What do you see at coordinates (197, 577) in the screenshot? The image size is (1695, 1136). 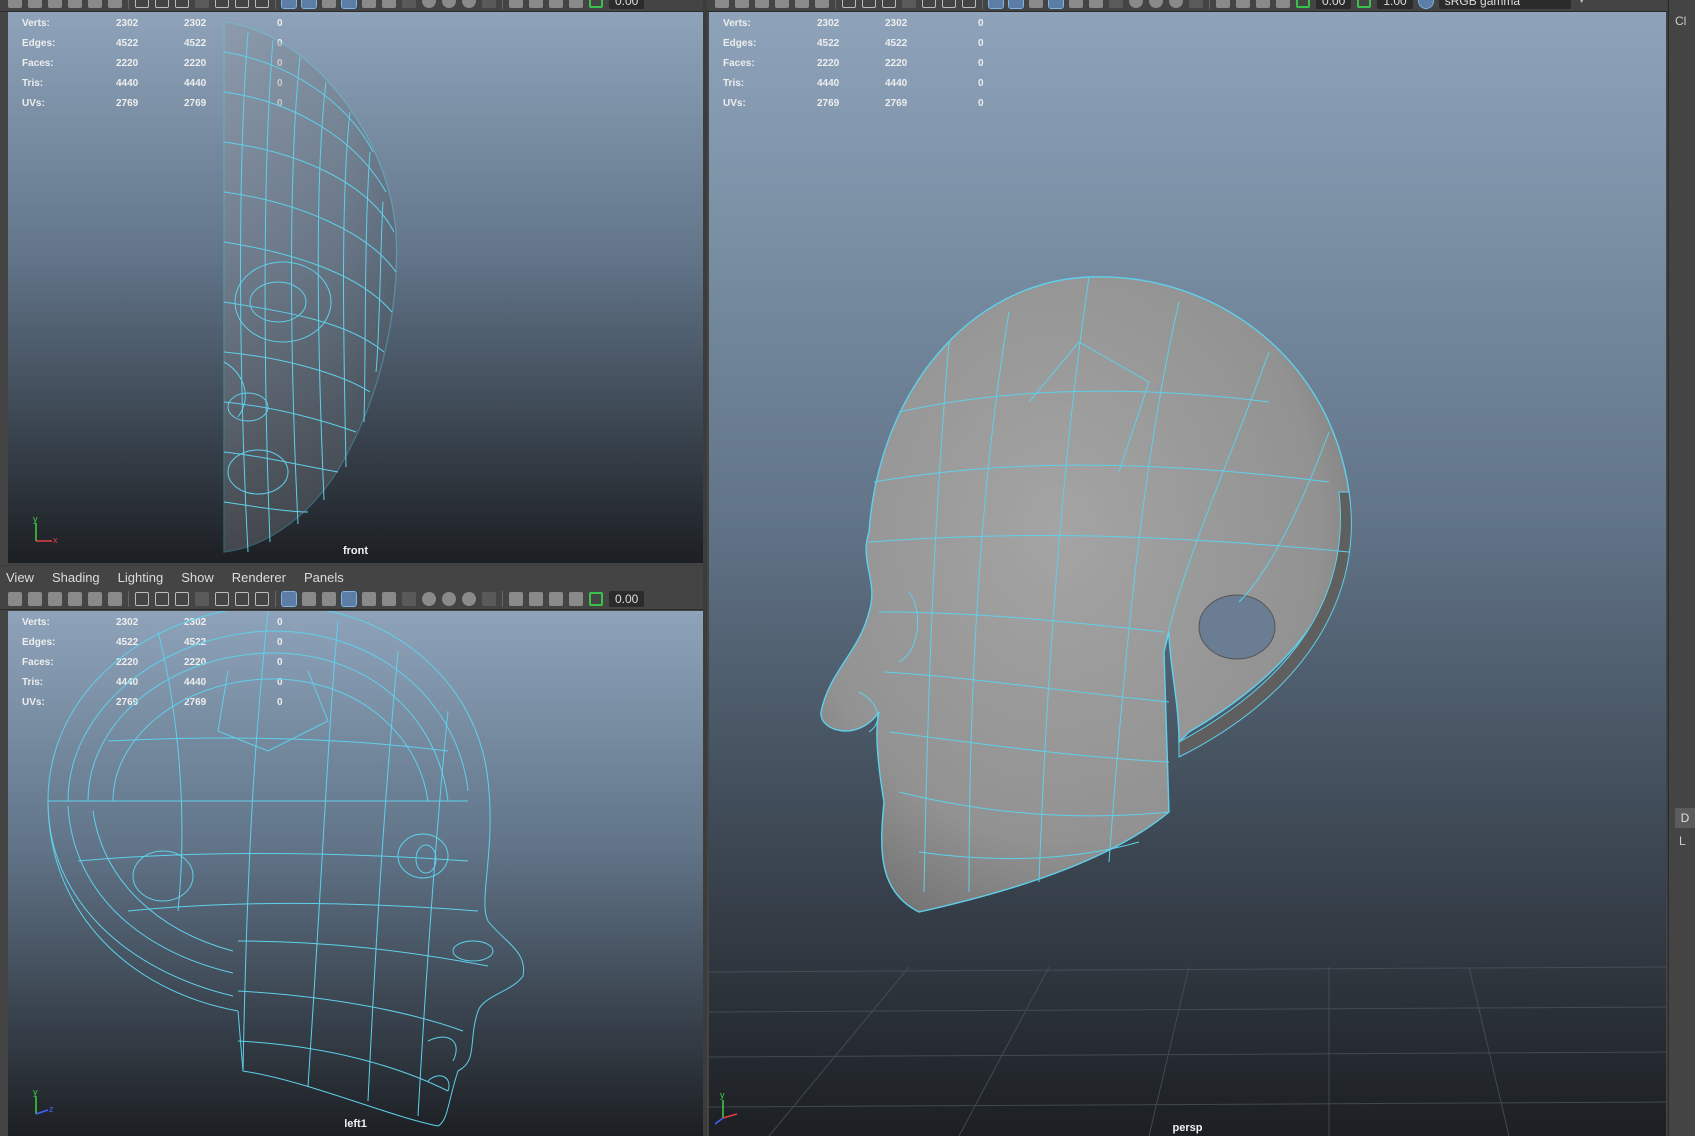 I see `menu-show: Show` at bounding box center [197, 577].